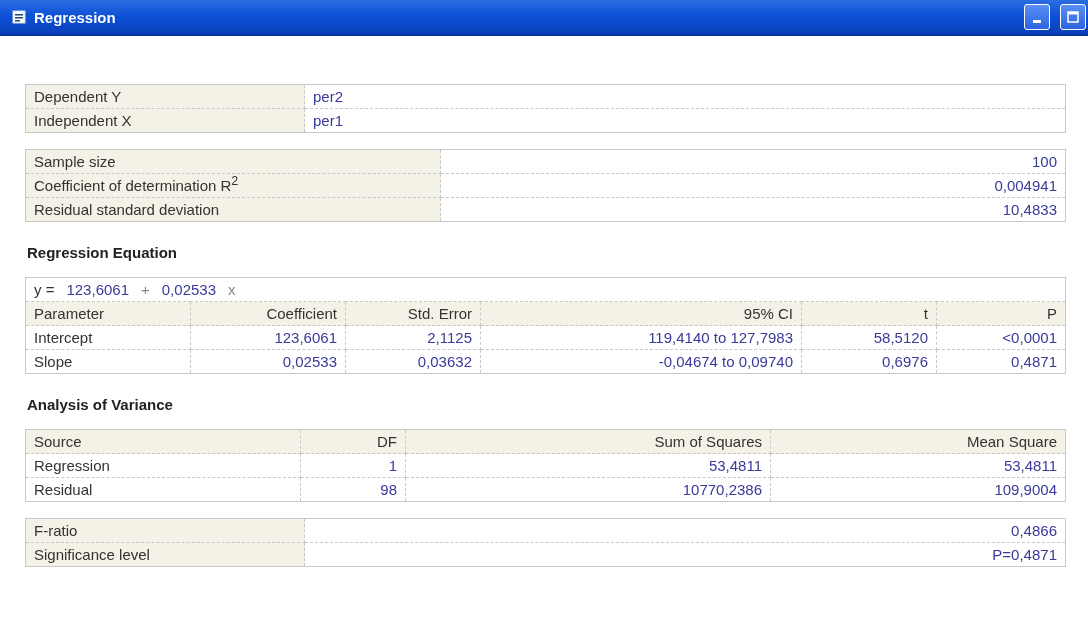 The height and width of the screenshot is (620, 1088). What do you see at coordinates (100, 404) in the screenshot?
I see `section-heading: Analysis of Variance` at bounding box center [100, 404].